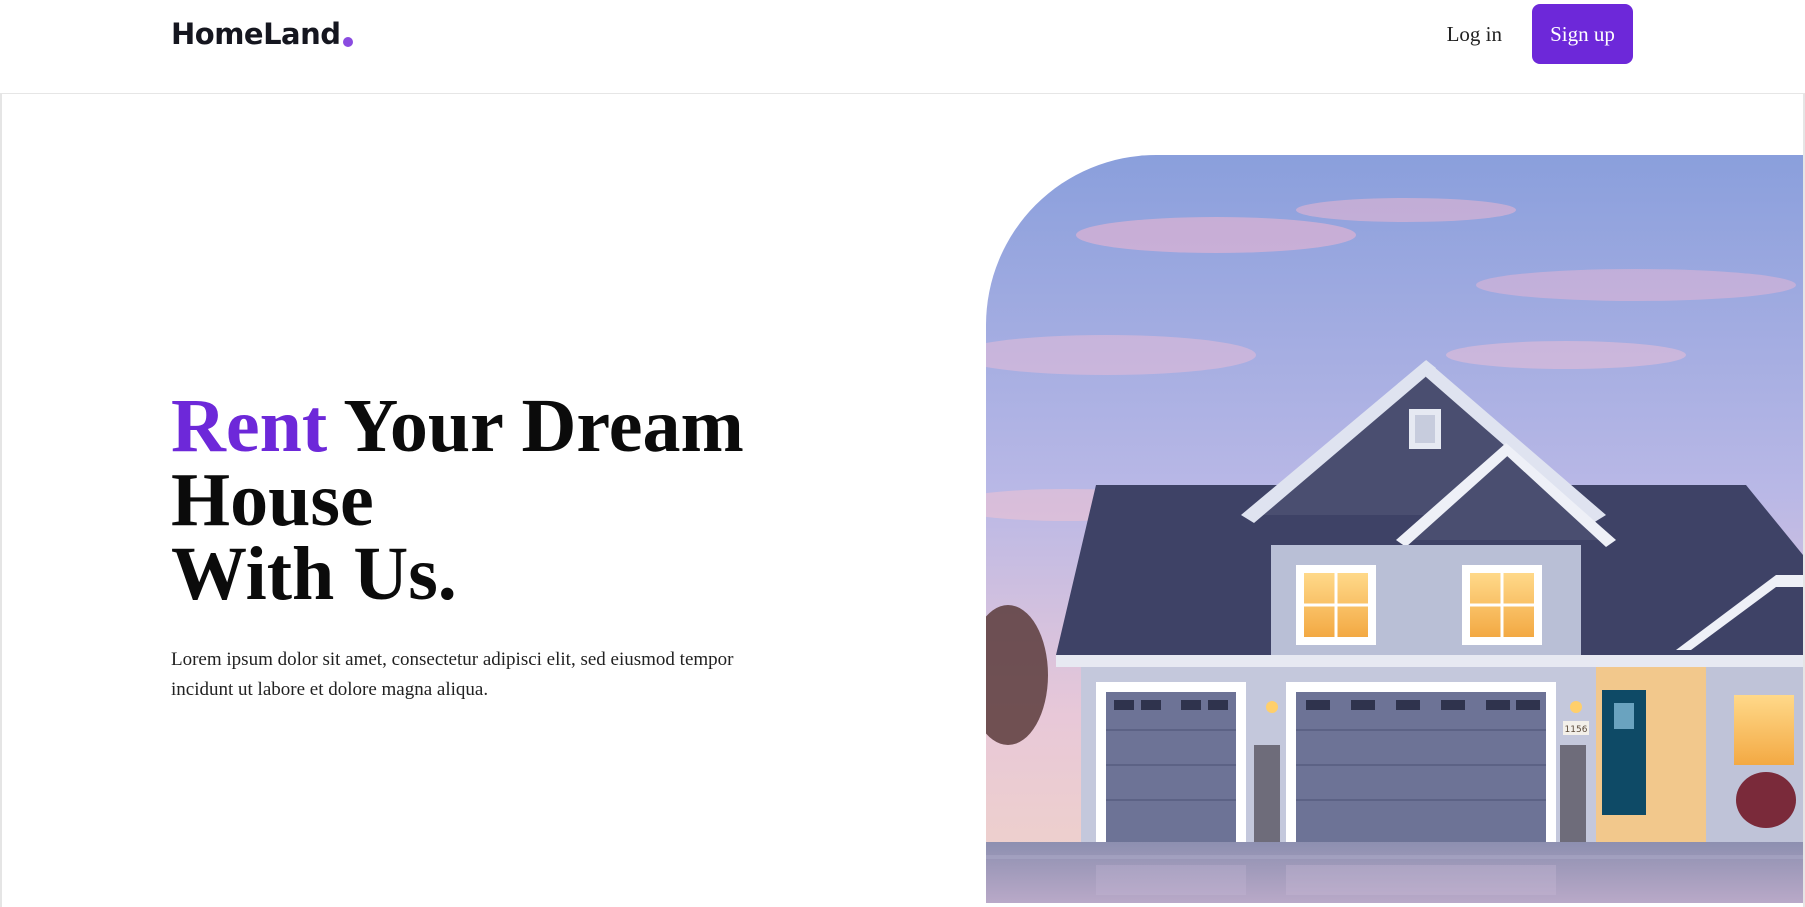  I want to click on logo: HomeLand, so click(262, 34).